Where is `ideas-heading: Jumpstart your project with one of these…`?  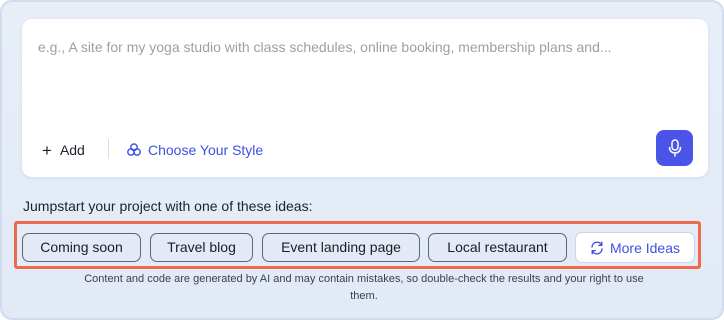
ideas-heading: Jumpstart your project with one of these… is located at coordinates (168, 206).